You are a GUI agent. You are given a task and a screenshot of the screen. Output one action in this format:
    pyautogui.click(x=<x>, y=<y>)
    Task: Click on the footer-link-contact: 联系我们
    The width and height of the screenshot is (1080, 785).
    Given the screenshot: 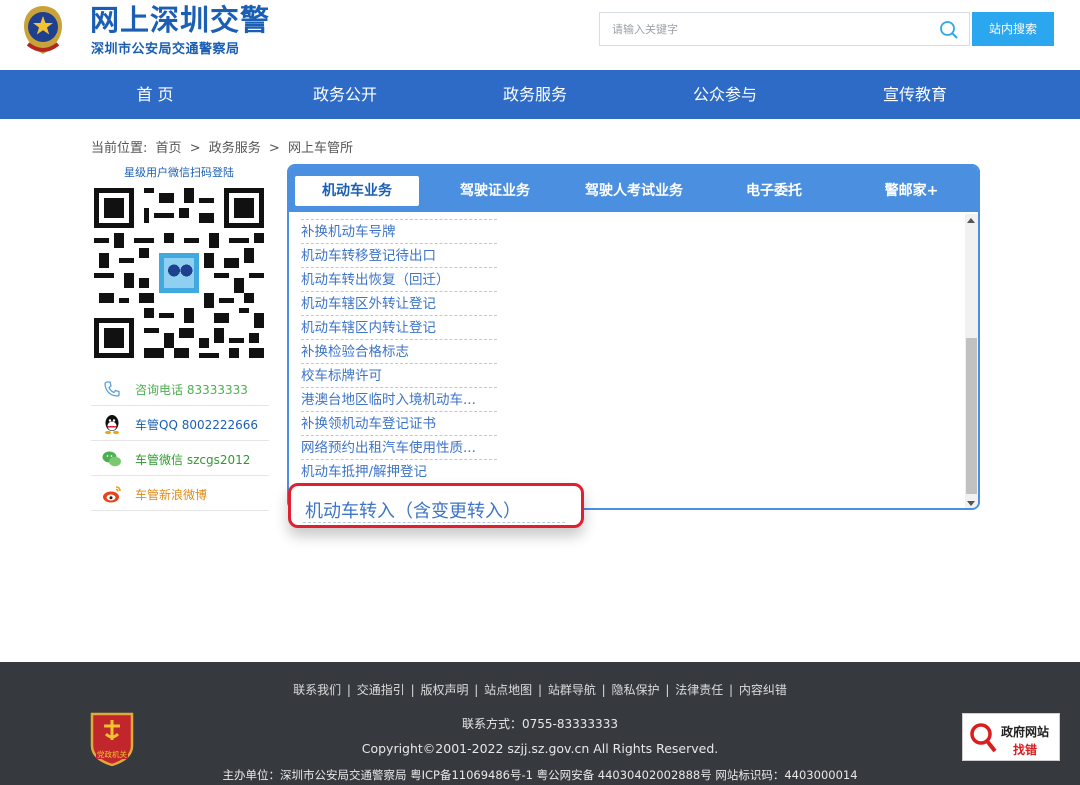 What is the action you would take?
    pyautogui.click(x=317, y=690)
    